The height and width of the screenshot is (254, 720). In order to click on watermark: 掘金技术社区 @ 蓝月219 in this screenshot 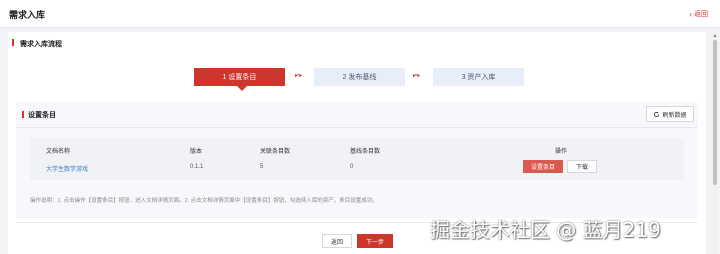, I will do `click(545, 230)`.